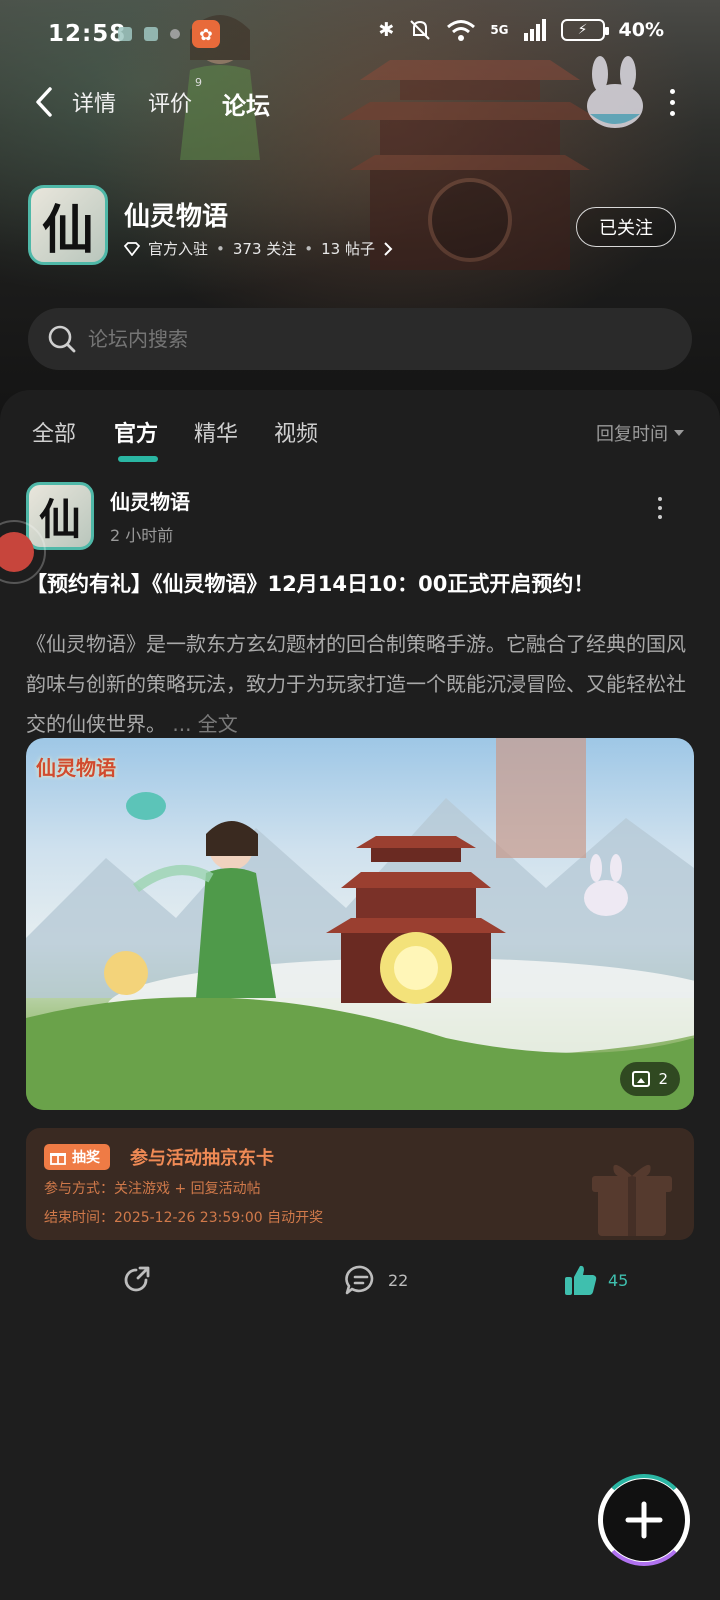 This screenshot has height=1600, width=720. Describe the element at coordinates (150, 500) in the screenshot. I see `post-author: 仙灵物语` at that location.